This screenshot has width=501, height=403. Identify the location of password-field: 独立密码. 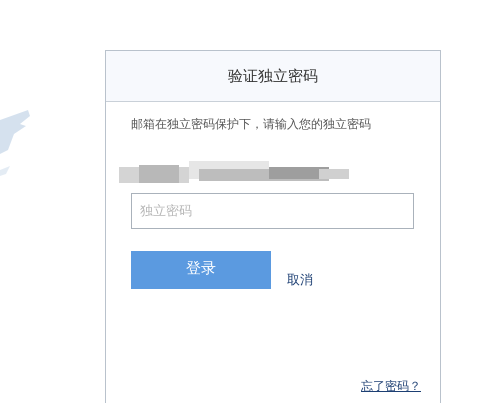
(272, 211).